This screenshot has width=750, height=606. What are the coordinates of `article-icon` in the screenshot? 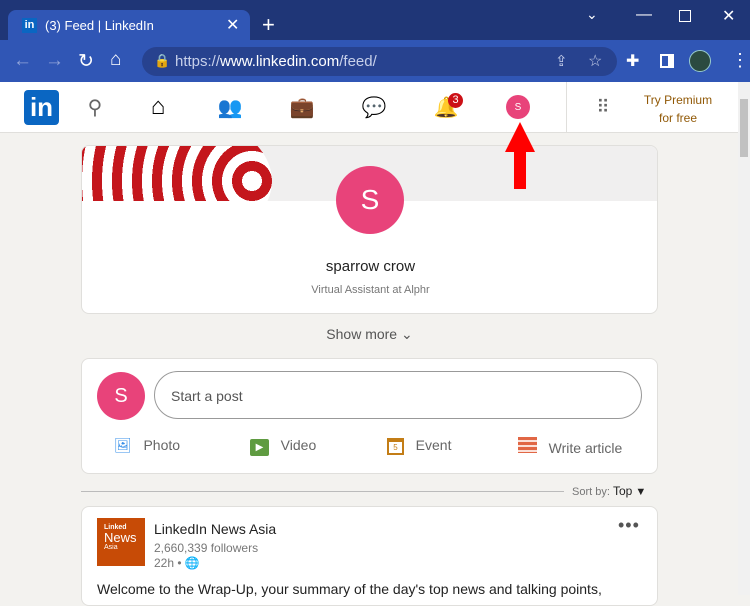 It's located at (527, 445).